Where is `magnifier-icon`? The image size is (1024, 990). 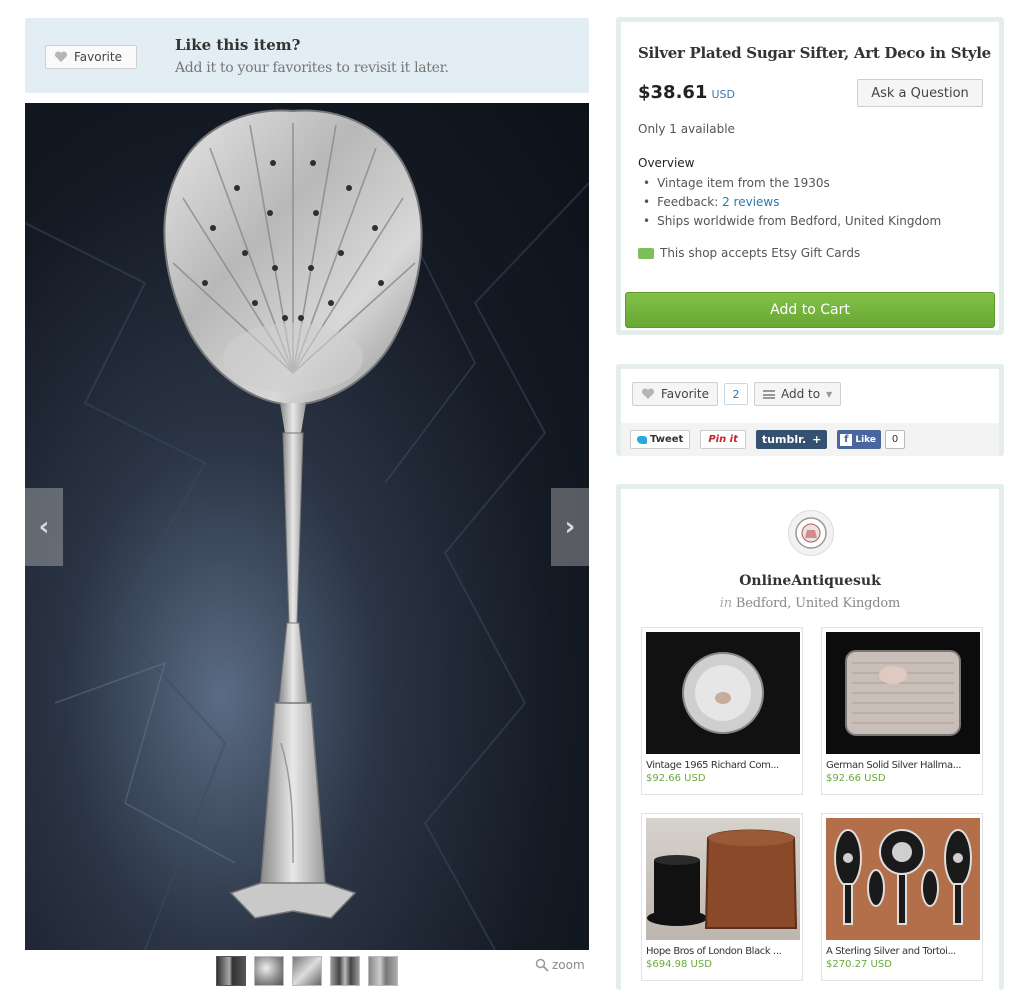 magnifier-icon is located at coordinates (542, 965).